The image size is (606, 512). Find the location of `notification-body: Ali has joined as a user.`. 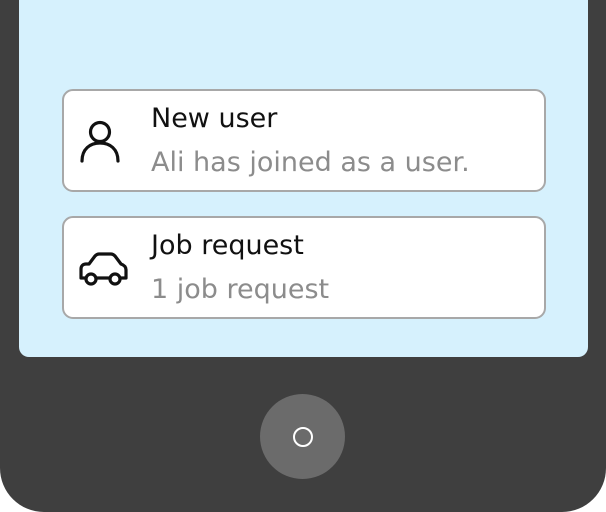

notification-body: Ali has joined as a user. is located at coordinates (310, 162).